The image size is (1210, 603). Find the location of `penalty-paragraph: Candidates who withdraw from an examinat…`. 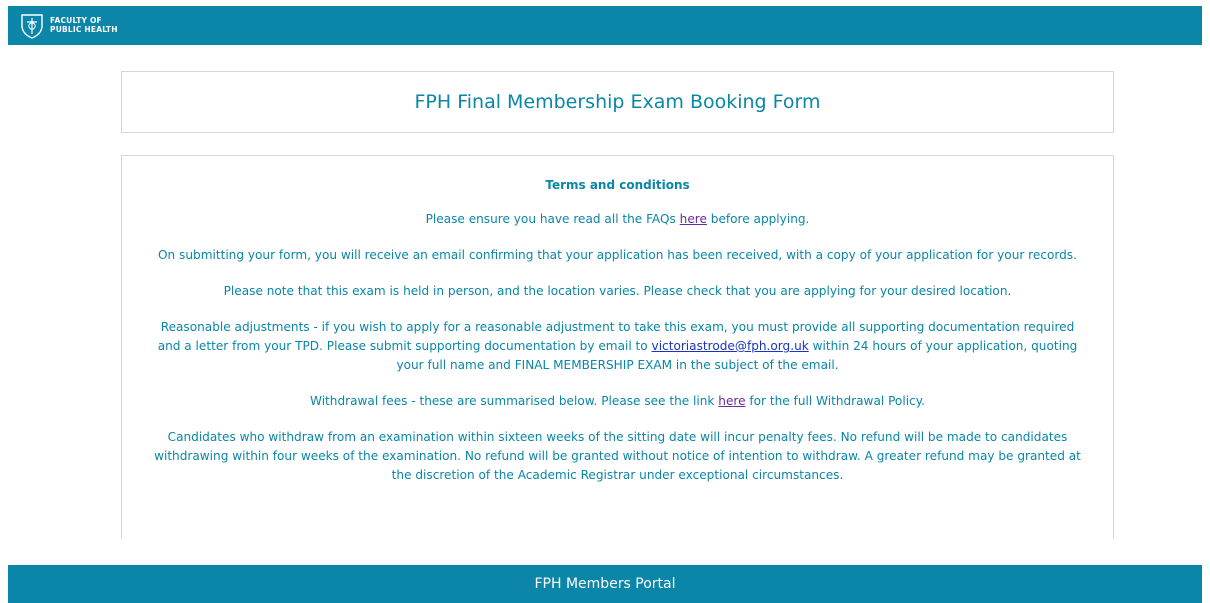

penalty-paragraph: Candidates who withdraw from an examinat… is located at coordinates (617, 456).